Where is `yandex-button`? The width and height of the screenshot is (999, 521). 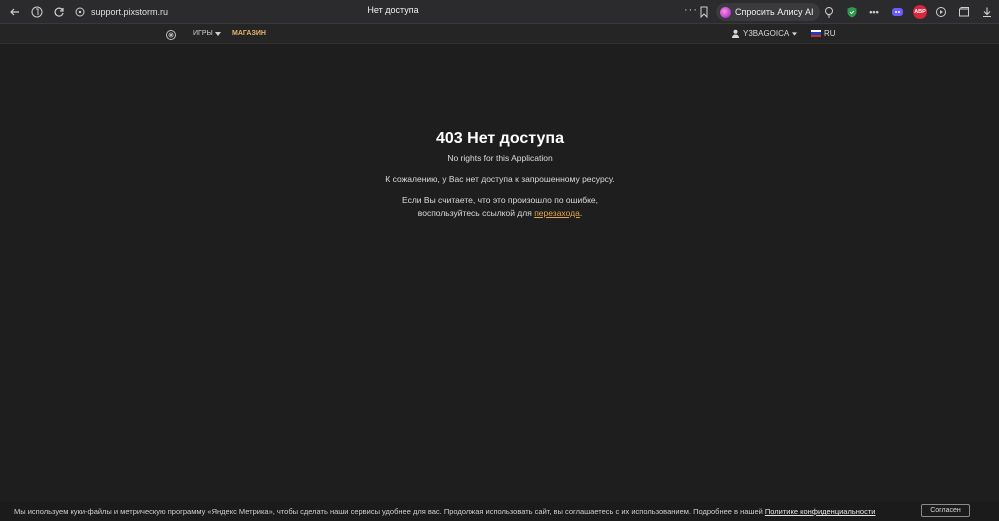
yandex-button is located at coordinates (37, 12).